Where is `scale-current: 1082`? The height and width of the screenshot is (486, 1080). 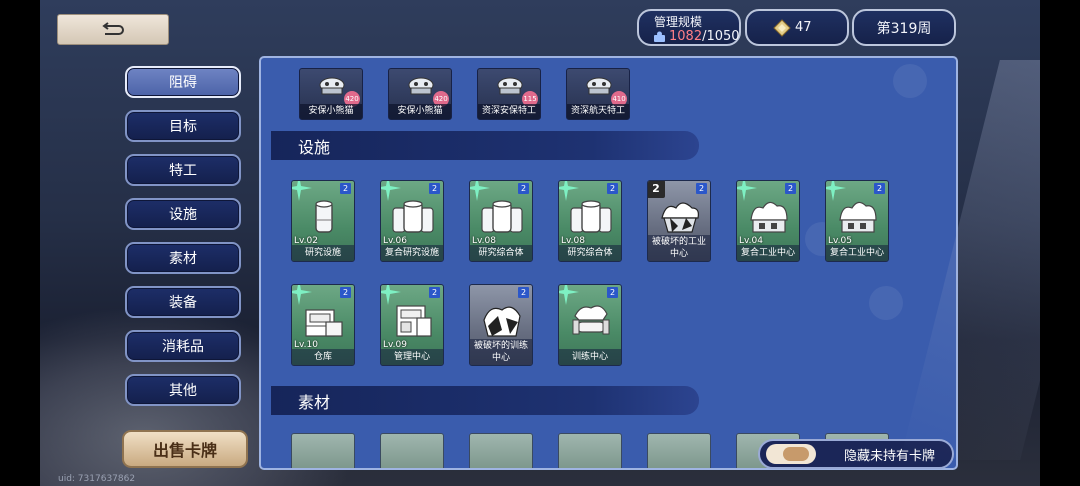
scale-current: 1082 is located at coordinates (686, 36).